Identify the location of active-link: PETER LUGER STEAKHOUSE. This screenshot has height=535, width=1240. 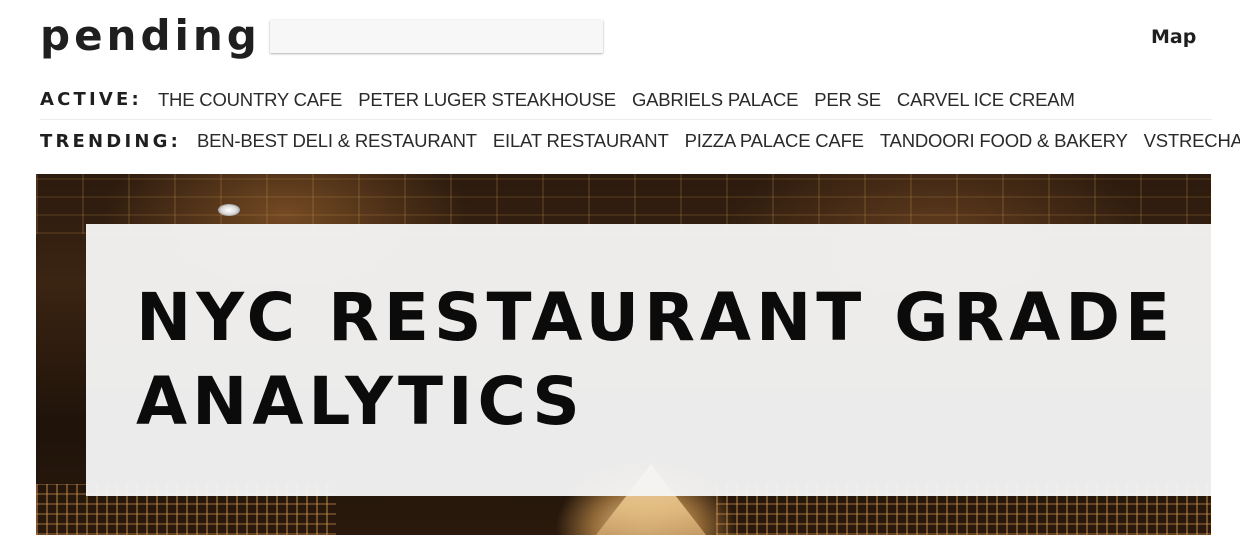
(487, 100).